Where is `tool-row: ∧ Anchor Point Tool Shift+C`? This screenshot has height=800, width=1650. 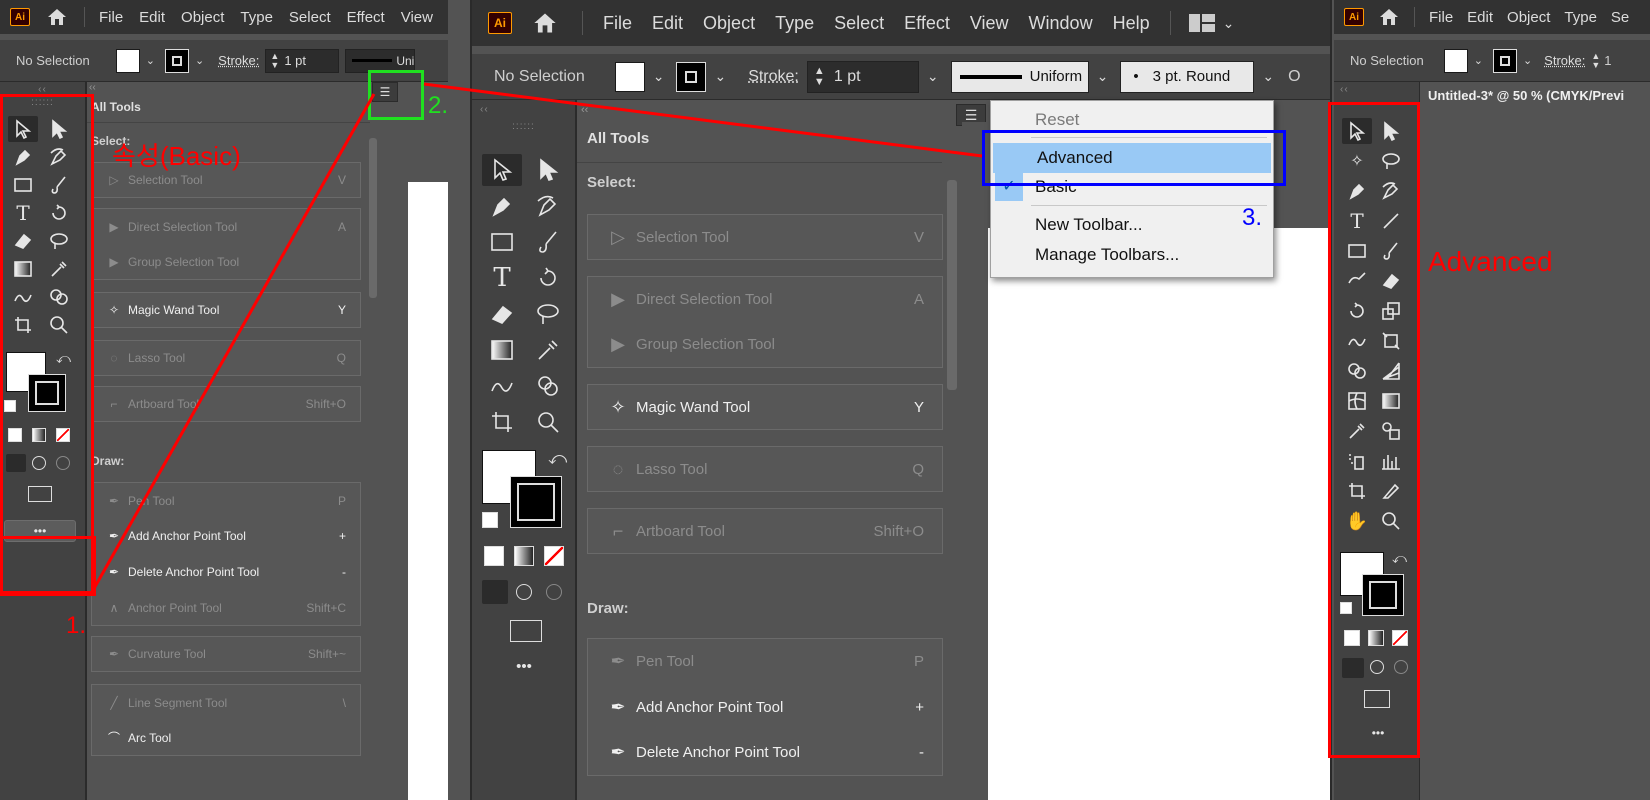 tool-row: ∧ Anchor Point Tool Shift+C is located at coordinates (226, 608).